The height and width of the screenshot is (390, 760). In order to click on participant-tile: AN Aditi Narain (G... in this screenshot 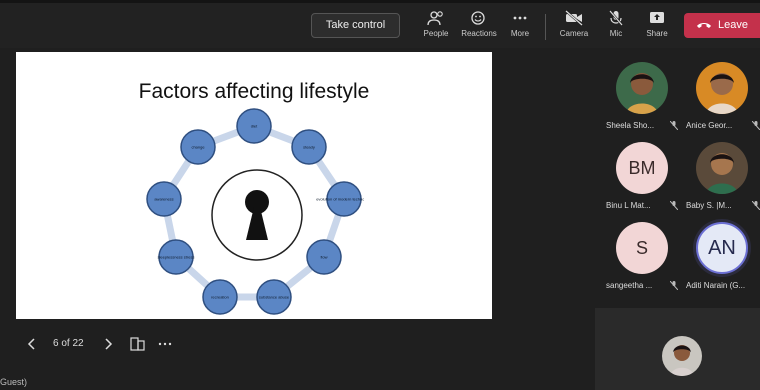, I will do `click(721, 262)`.